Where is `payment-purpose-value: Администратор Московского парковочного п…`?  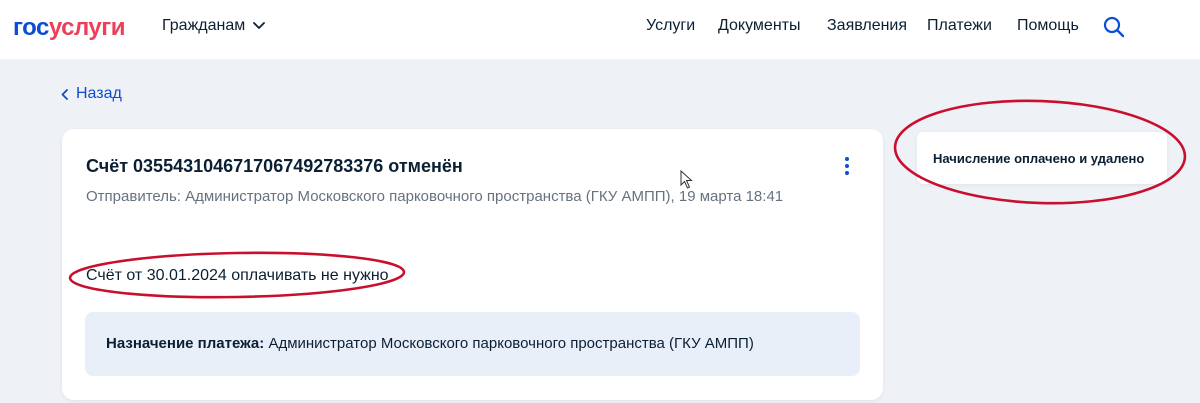
payment-purpose-value: Администратор Московского парковочного п… is located at coordinates (511, 343).